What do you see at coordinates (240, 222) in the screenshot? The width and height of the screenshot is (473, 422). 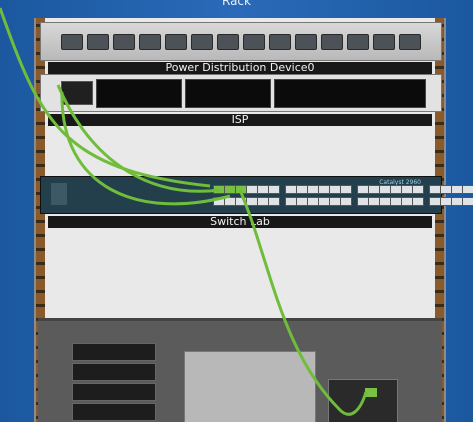 I see `switch-label: Switch Lab` at bounding box center [240, 222].